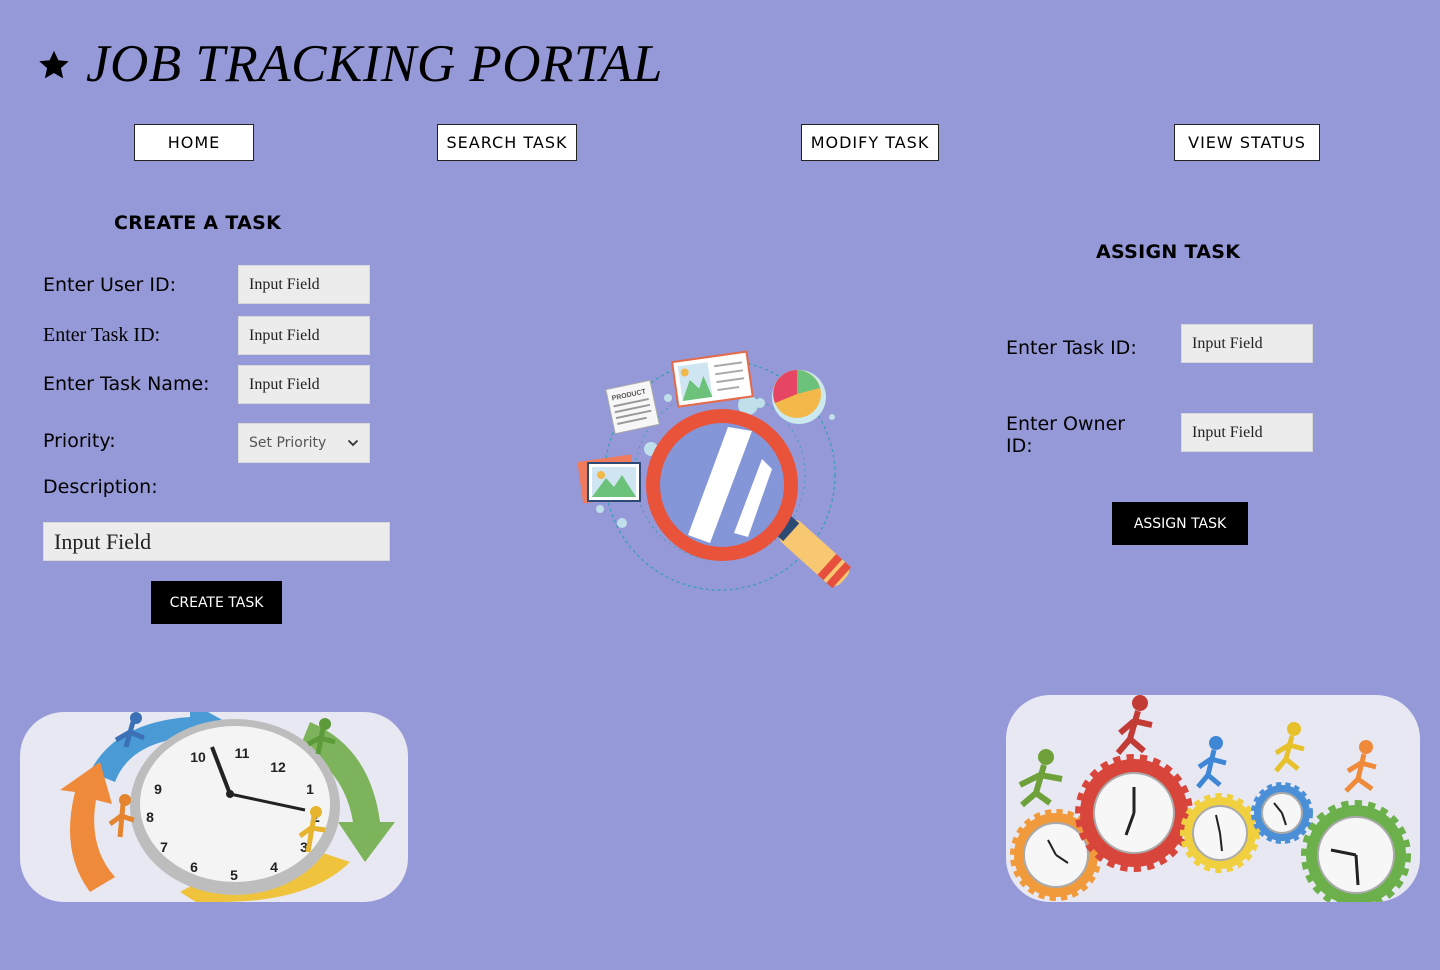 This screenshot has width=1440, height=970. What do you see at coordinates (198, 223) in the screenshot?
I see `create-task-heading: CREATE A TASK` at bounding box center [198, 223].